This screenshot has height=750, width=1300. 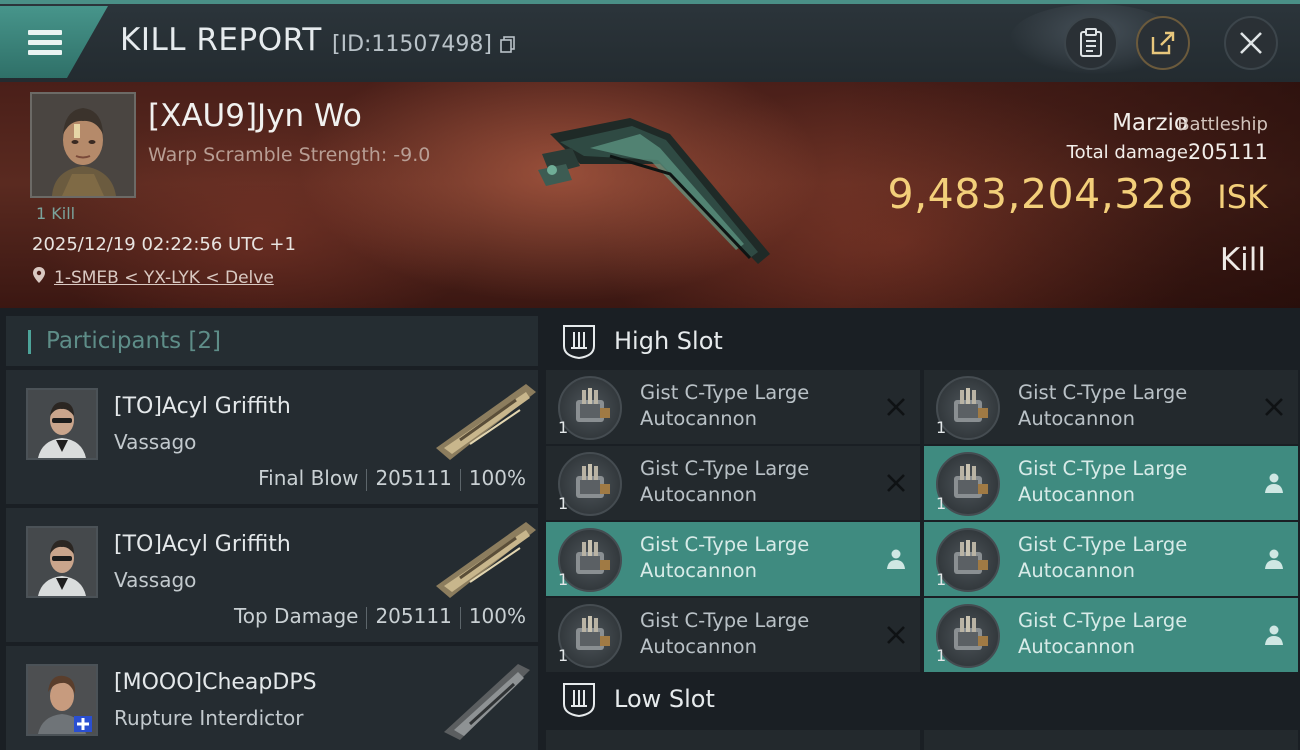 I want to click on isk-unit: ISK, so click(x=1242, y=197).